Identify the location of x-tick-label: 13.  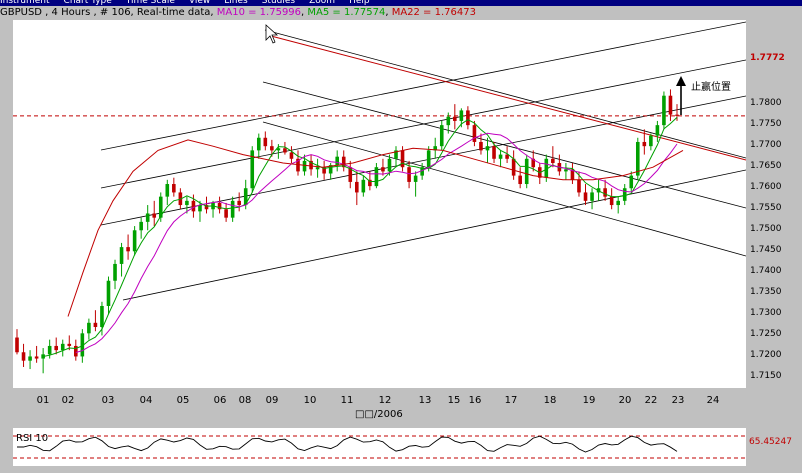
(425, 400).